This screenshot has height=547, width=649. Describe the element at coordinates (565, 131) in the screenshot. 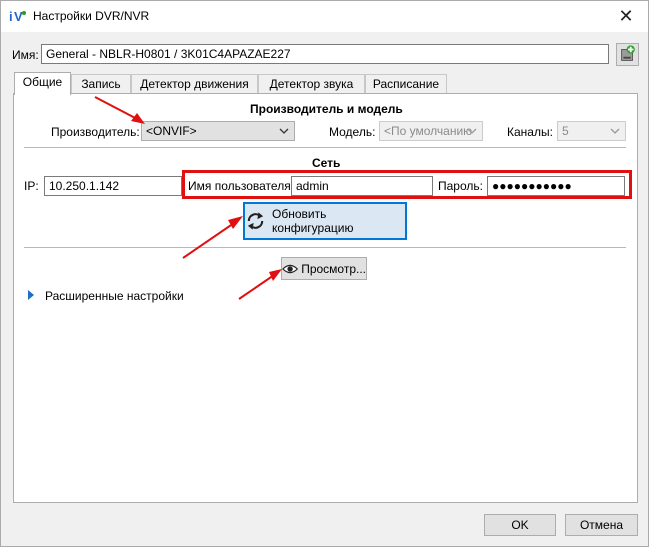

I see `channels-selected-value: 5` at that location.